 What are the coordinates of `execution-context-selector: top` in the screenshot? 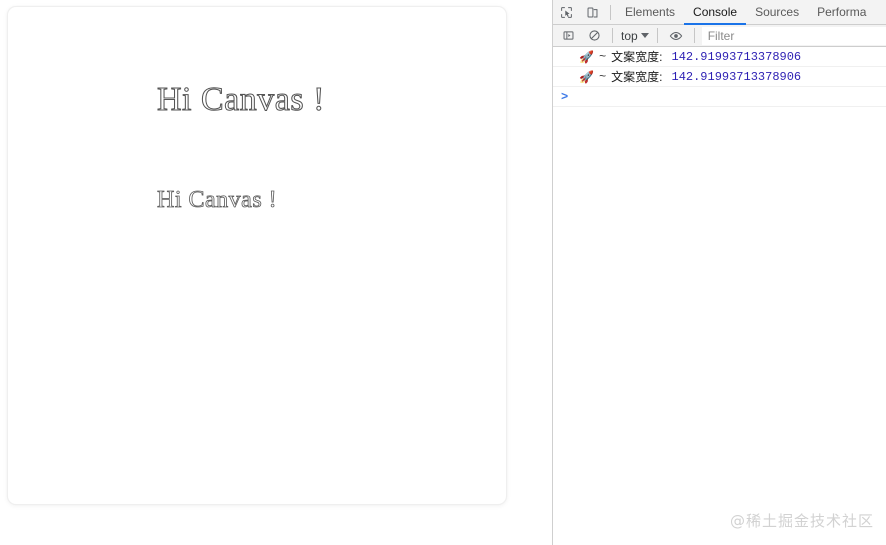 It's located at (635, 36).